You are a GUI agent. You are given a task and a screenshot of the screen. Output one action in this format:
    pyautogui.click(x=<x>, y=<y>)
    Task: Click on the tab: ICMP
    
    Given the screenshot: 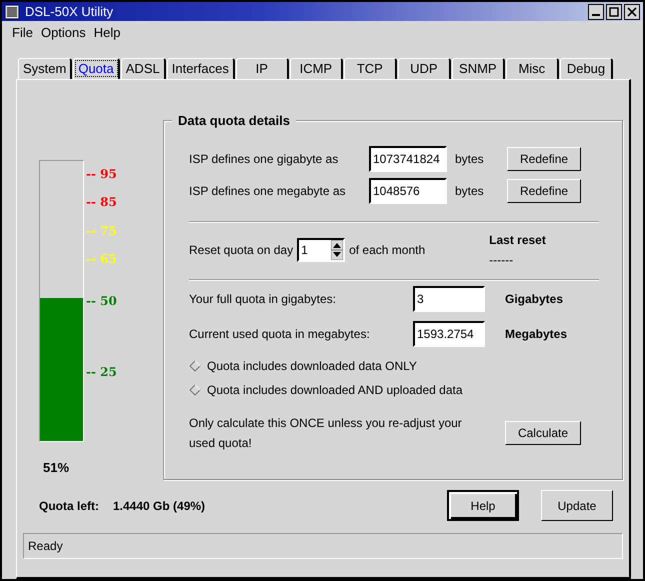 What is the action you would take?
    pyautogui.click(x=316, y=68)
    